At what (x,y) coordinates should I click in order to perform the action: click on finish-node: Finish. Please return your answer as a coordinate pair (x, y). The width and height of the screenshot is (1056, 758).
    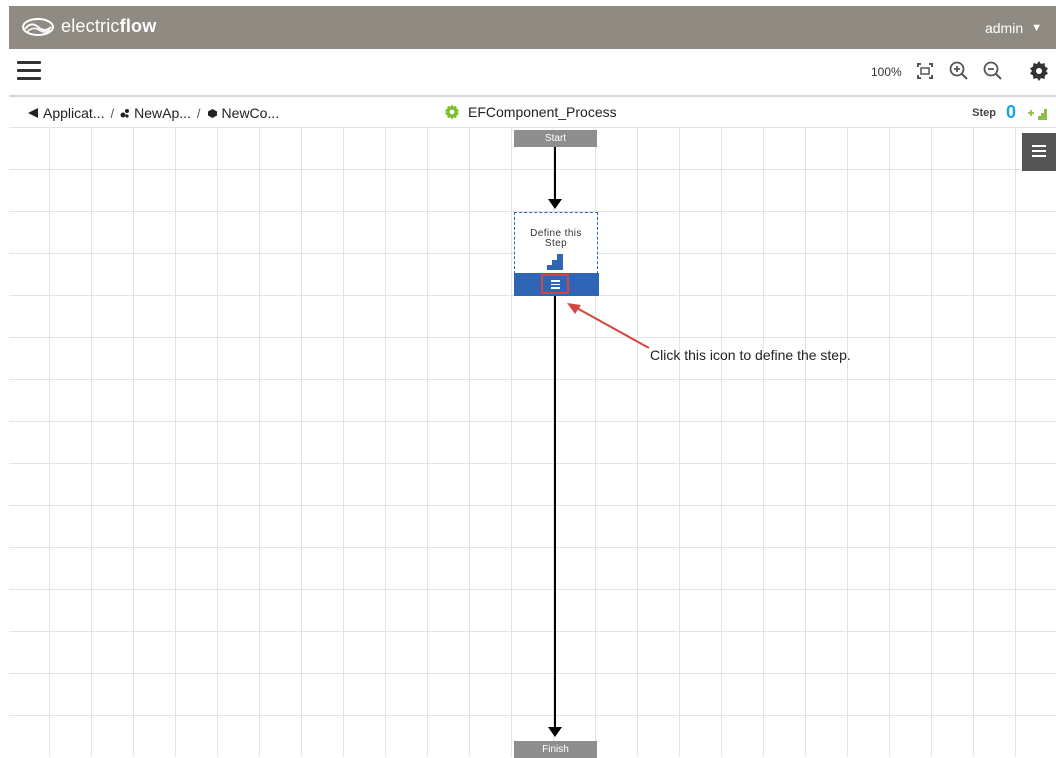
    Looking at the image, I should click on (555, 749).